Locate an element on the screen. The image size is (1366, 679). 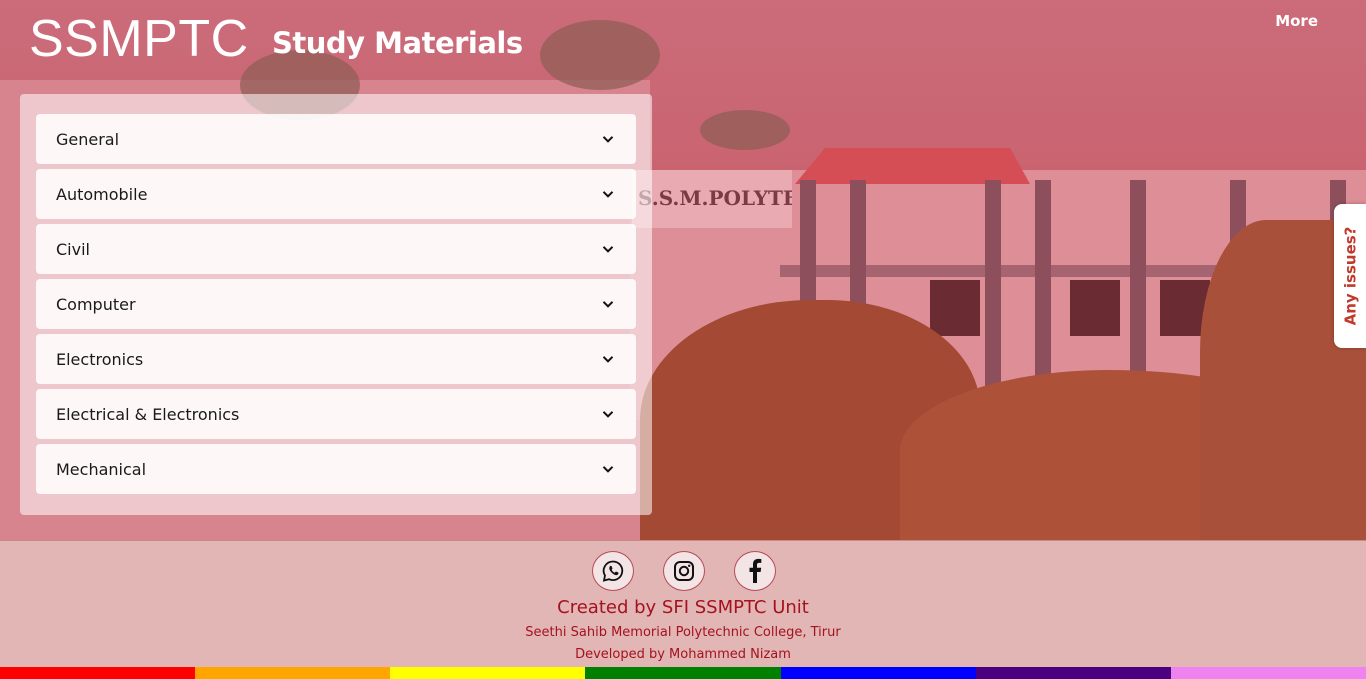
instagram-icon is located at coordinates (684, 571).